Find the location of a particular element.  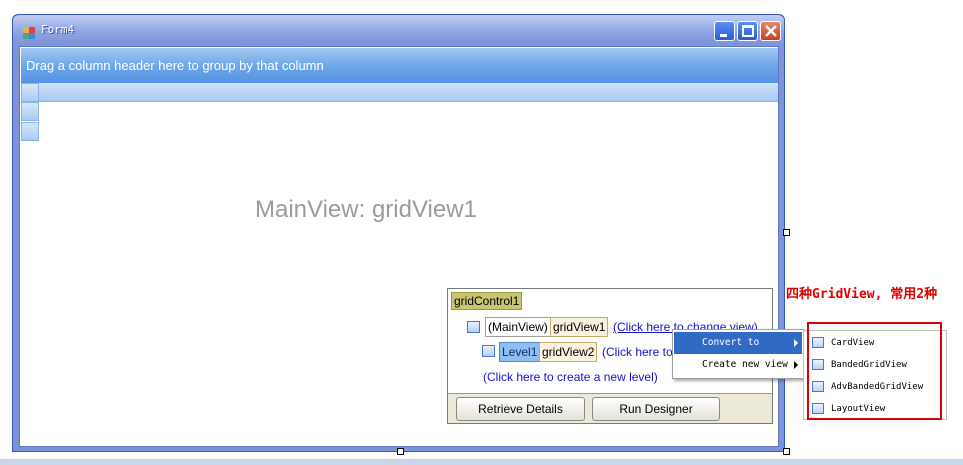

menu-item-convert-to: Convert to is located at coordinates (738, 343).